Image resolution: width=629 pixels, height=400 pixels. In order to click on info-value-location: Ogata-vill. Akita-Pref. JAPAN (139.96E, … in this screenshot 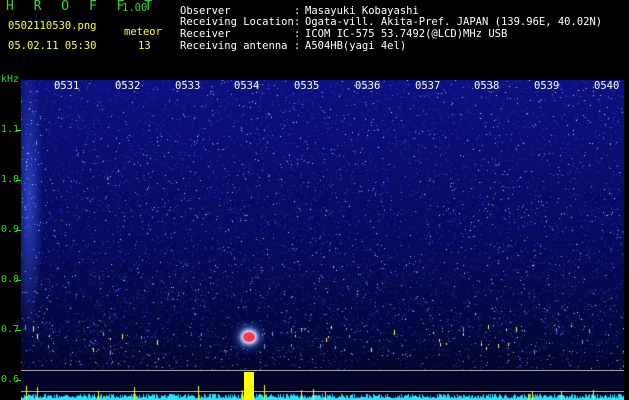, I will do `click(454, 22)`.